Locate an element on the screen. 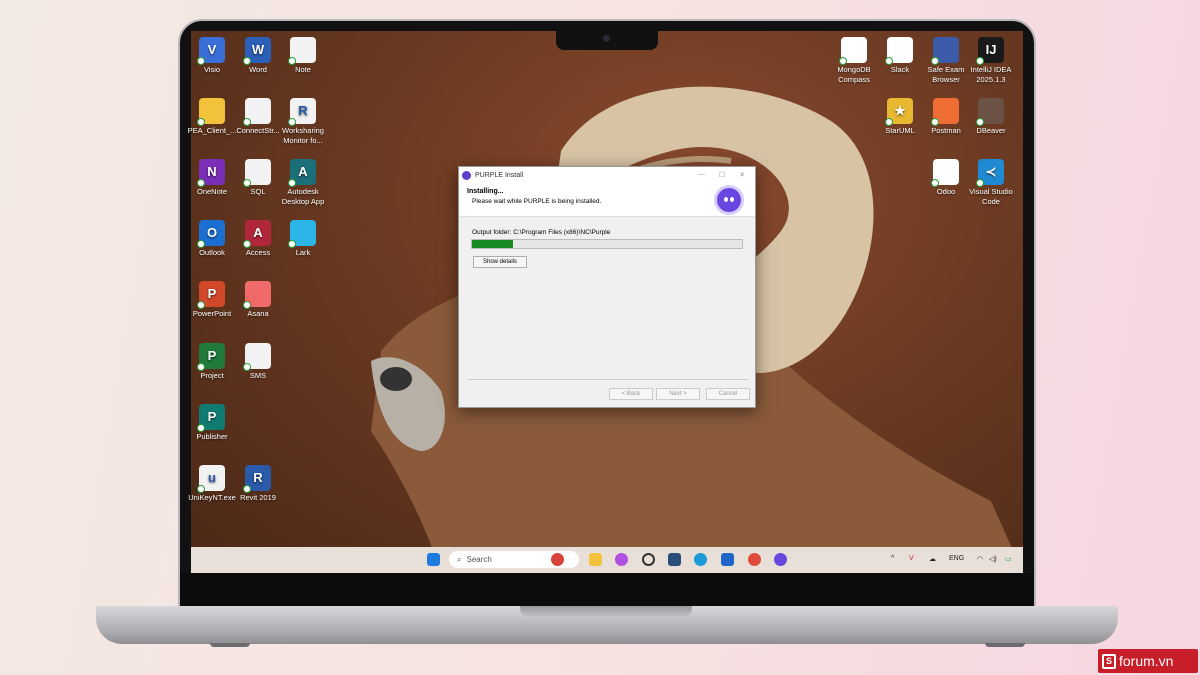 The image size is (1200, 675). safe-exam-browser-icon is located at coordinates (945, 51).